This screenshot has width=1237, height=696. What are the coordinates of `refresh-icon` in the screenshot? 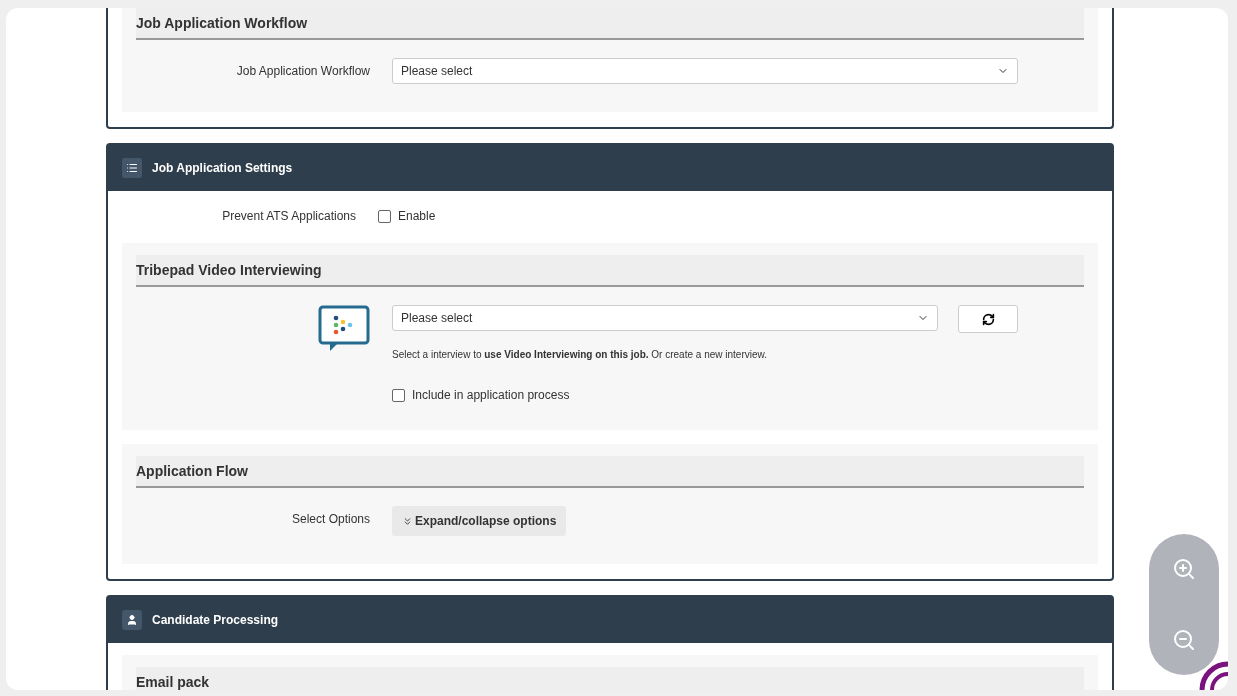 It's located at (988, 319).